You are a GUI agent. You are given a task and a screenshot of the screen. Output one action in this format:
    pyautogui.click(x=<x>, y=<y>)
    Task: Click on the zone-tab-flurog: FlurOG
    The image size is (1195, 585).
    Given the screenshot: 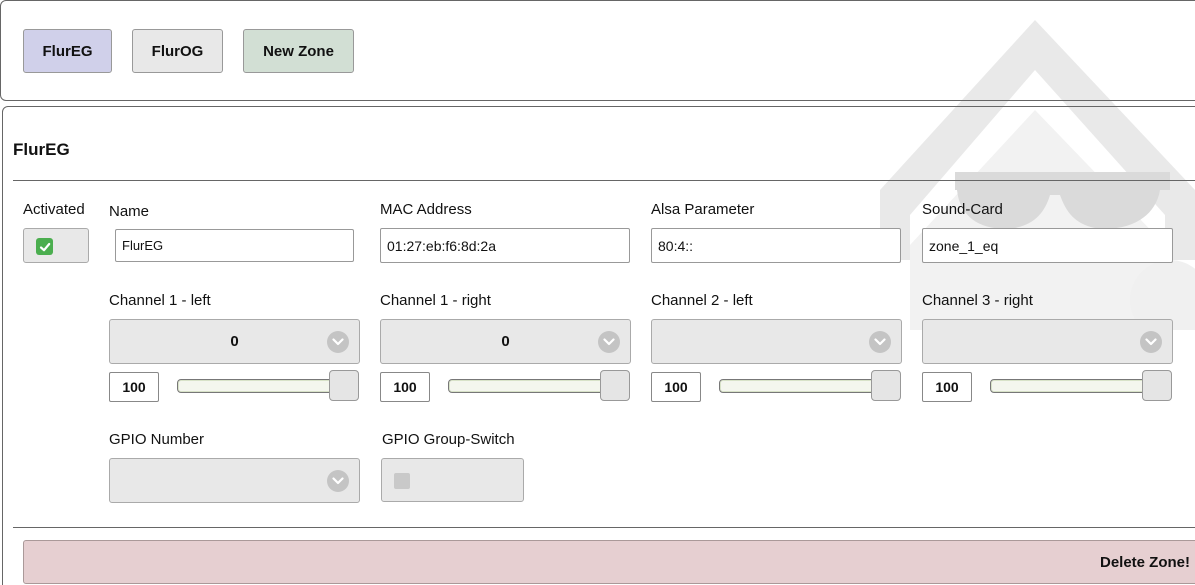 What is the action you would take?
    pyautogui.click(x=177, y=51)
    